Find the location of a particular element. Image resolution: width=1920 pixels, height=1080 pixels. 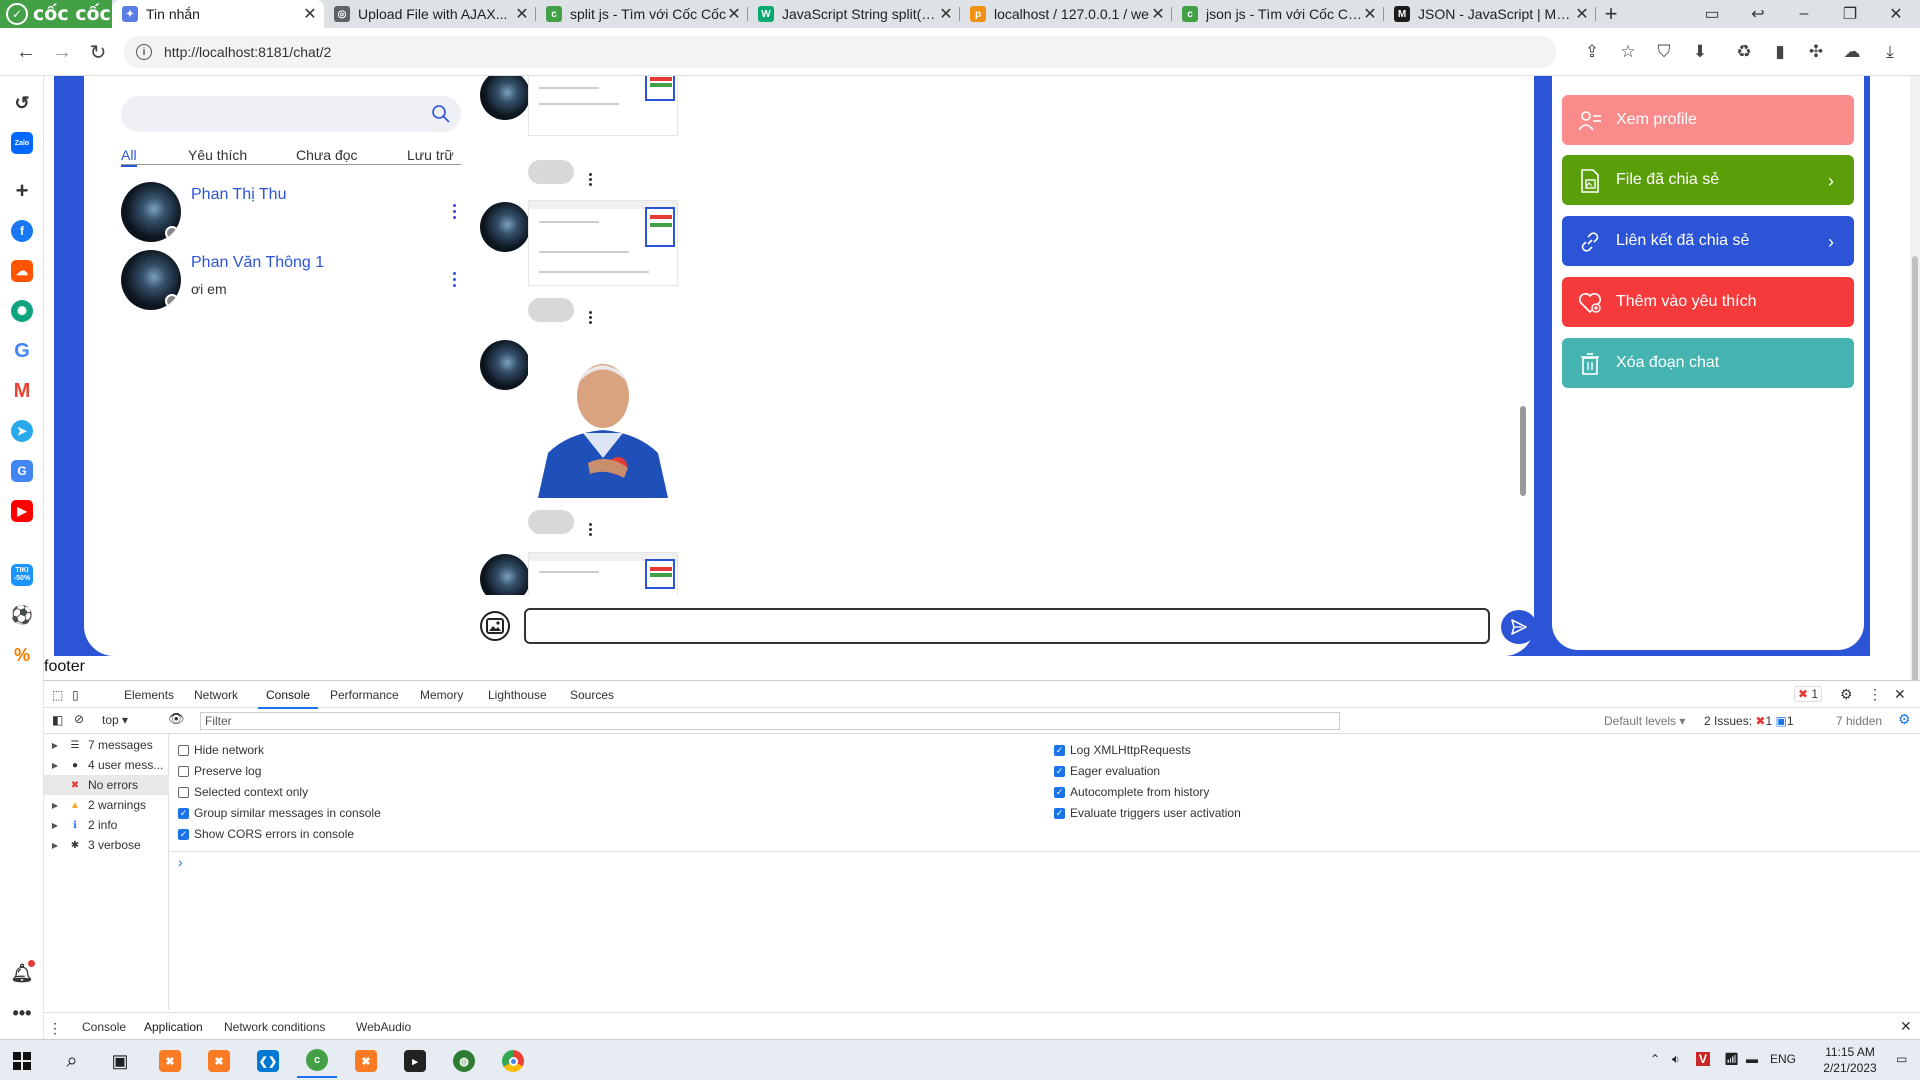

option-preserve-log: Preserve log is located at coordinates (219, 771).